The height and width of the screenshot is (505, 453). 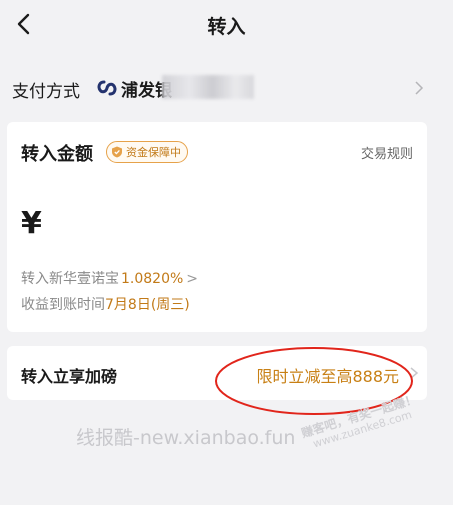 What do you see at coordinates (192, 279) in the screenshot?
I see `rate-chevron-icon: >` at bounding box center [192, 279].